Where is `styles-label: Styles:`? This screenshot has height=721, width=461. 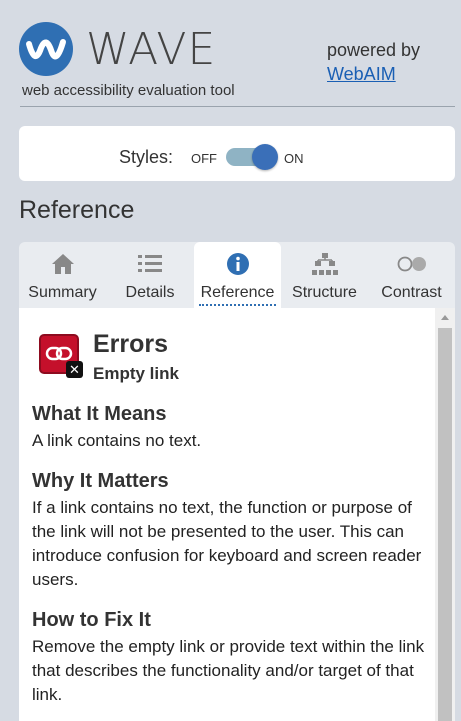
styles-label: Styles: is located at coordinates (146, 157).